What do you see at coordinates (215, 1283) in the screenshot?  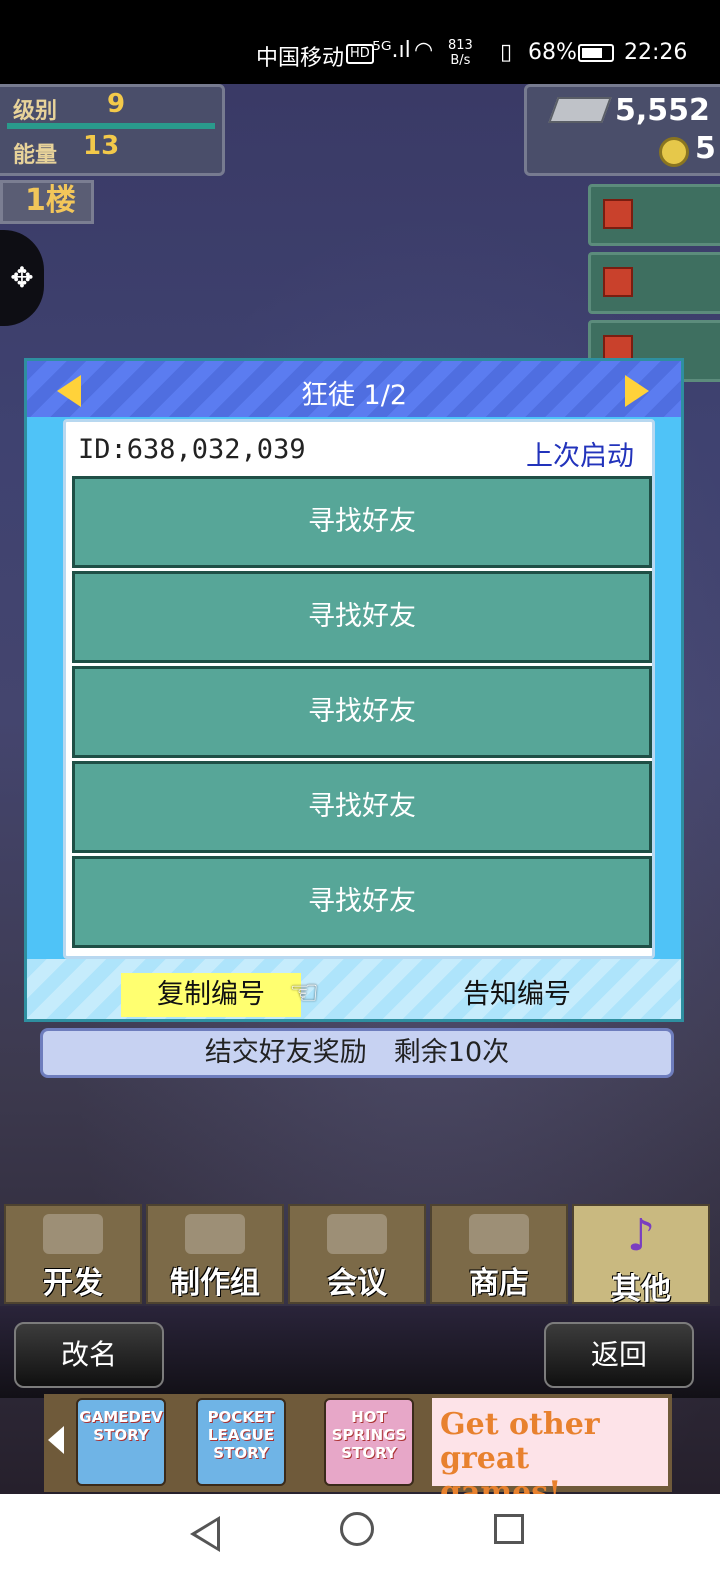 I see `tab-label: 制作组` at bounding box center [215, 1283].